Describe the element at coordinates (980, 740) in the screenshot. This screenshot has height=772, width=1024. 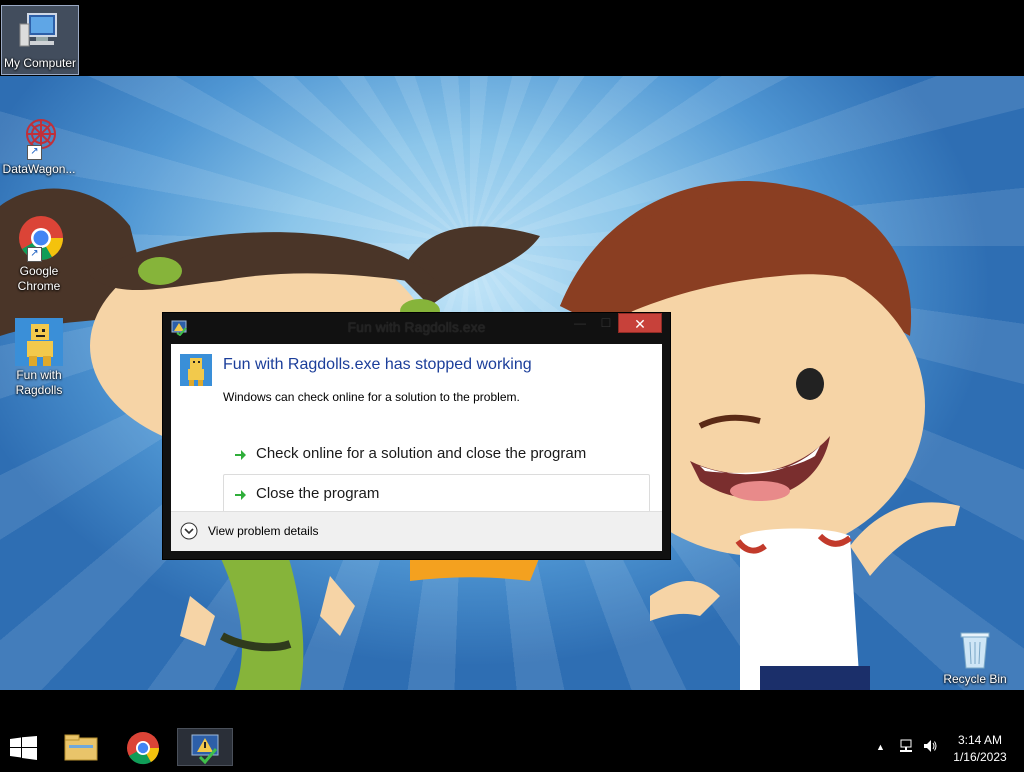
I see `clock-time: 3:14 AM` at that location.